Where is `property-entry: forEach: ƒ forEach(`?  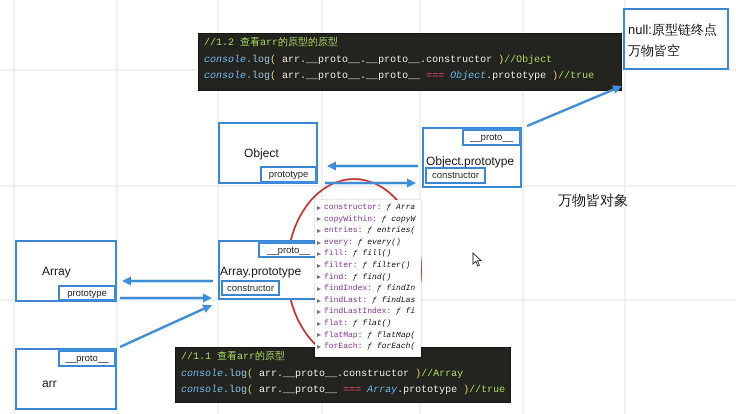 property-entry: forEach: ƒ forEach( is located at coordinates (370, 347).